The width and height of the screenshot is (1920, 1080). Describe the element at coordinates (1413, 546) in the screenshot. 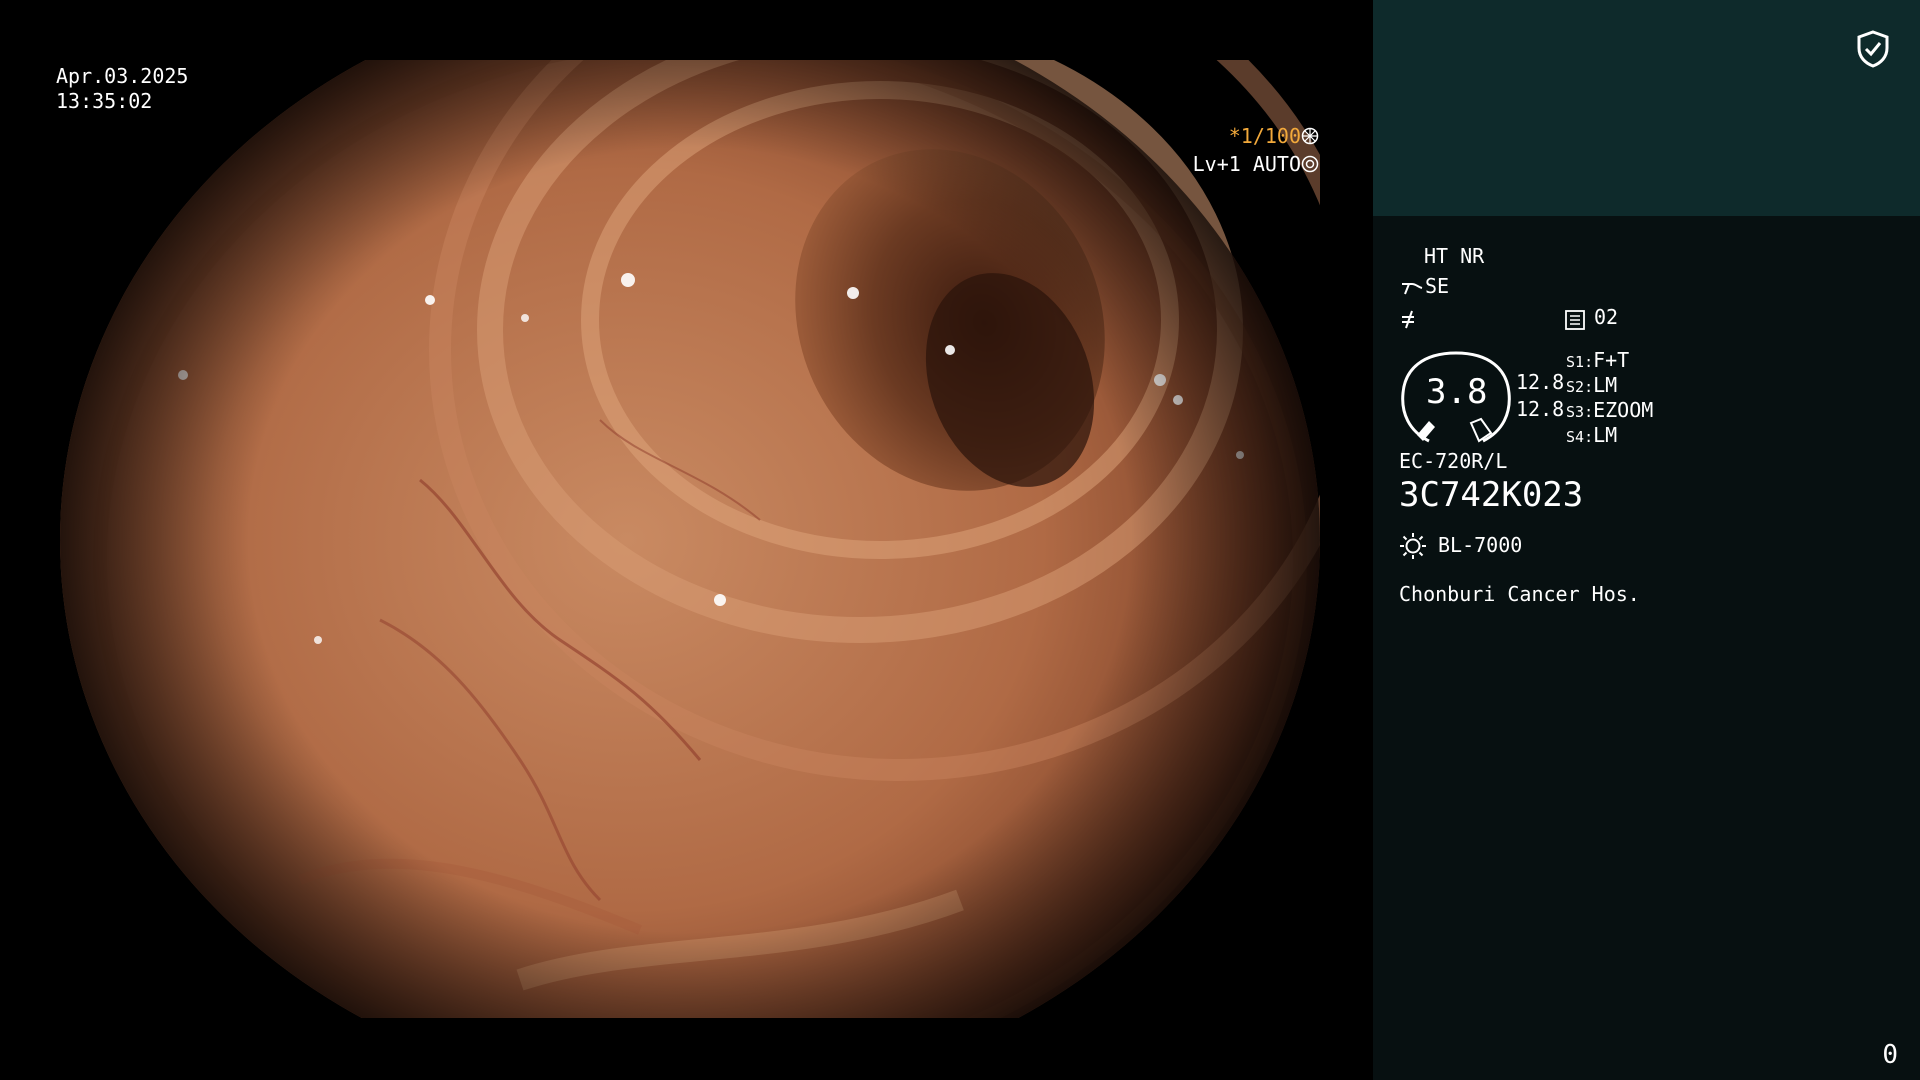

I see `light-source-icon` at that location.